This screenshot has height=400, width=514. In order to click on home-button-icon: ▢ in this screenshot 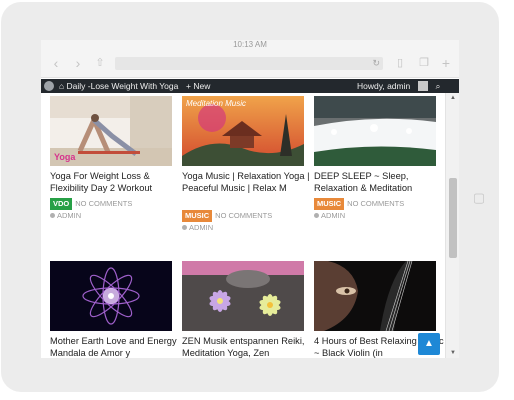, I will do `click(479, 198)`.